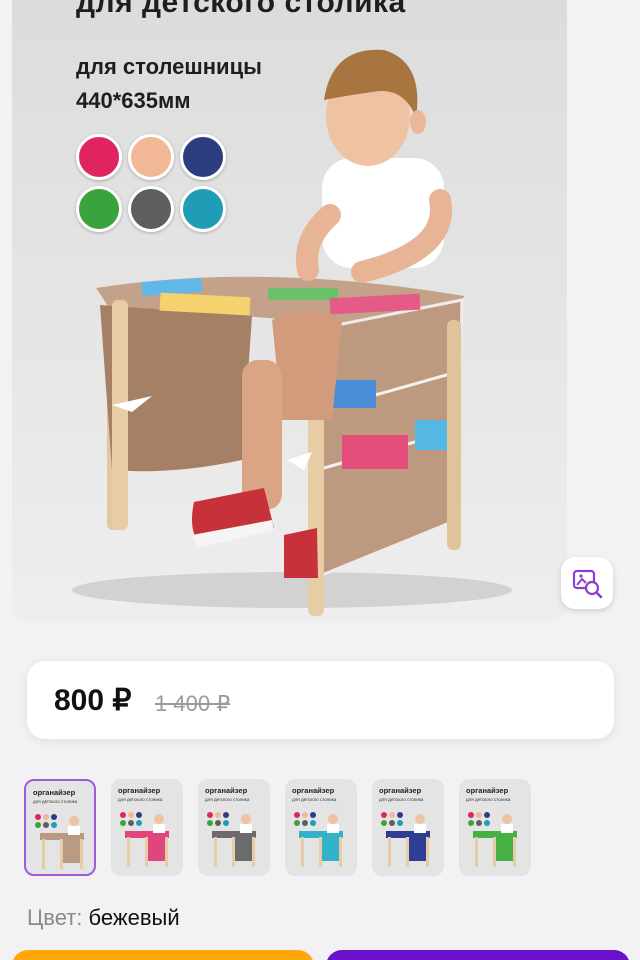 The image size is (640, 960). Describe the element at coordinates (55, 917) in the screenshot. I see `color-label: Цвет:` at that location.